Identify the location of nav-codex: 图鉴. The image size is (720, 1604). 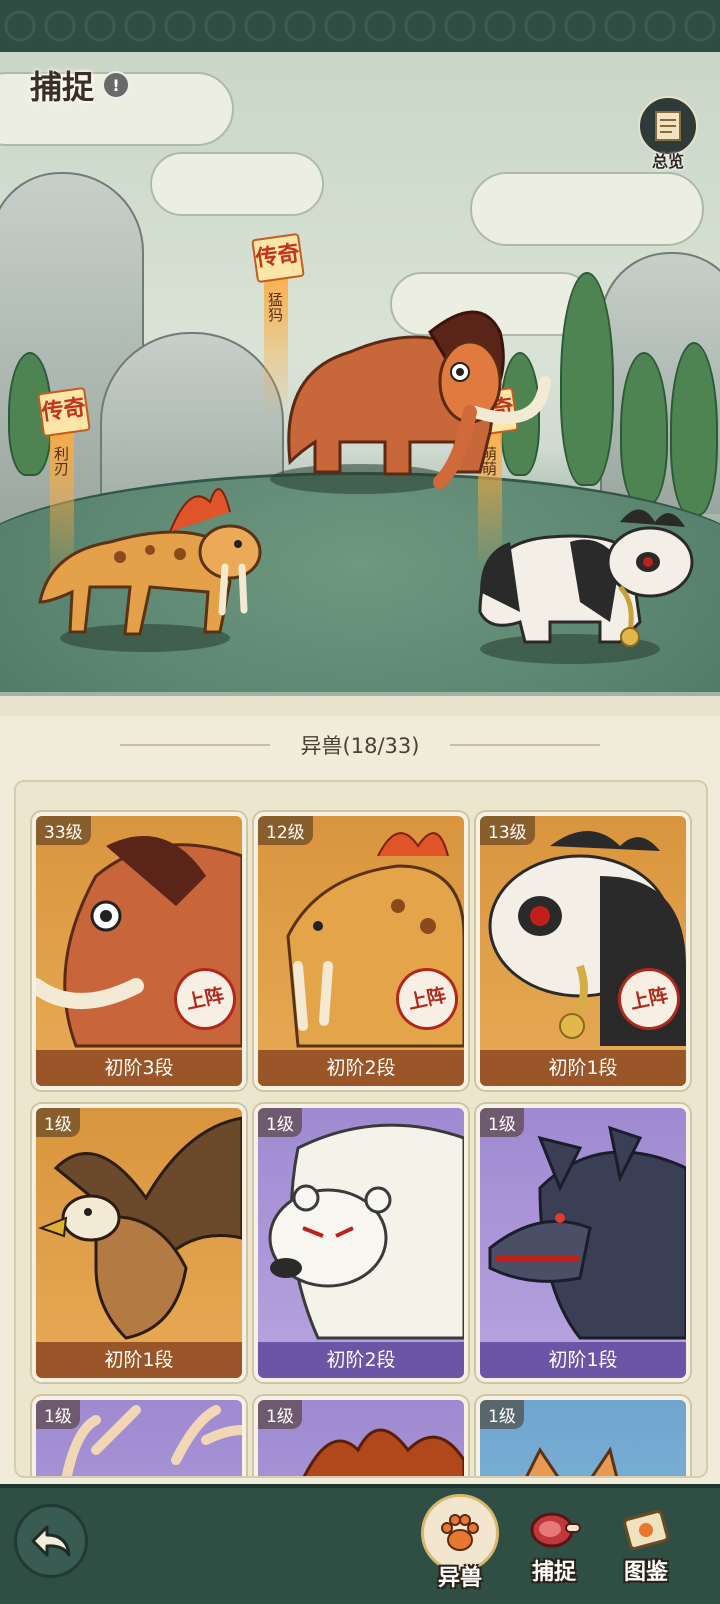
(646, 1546).